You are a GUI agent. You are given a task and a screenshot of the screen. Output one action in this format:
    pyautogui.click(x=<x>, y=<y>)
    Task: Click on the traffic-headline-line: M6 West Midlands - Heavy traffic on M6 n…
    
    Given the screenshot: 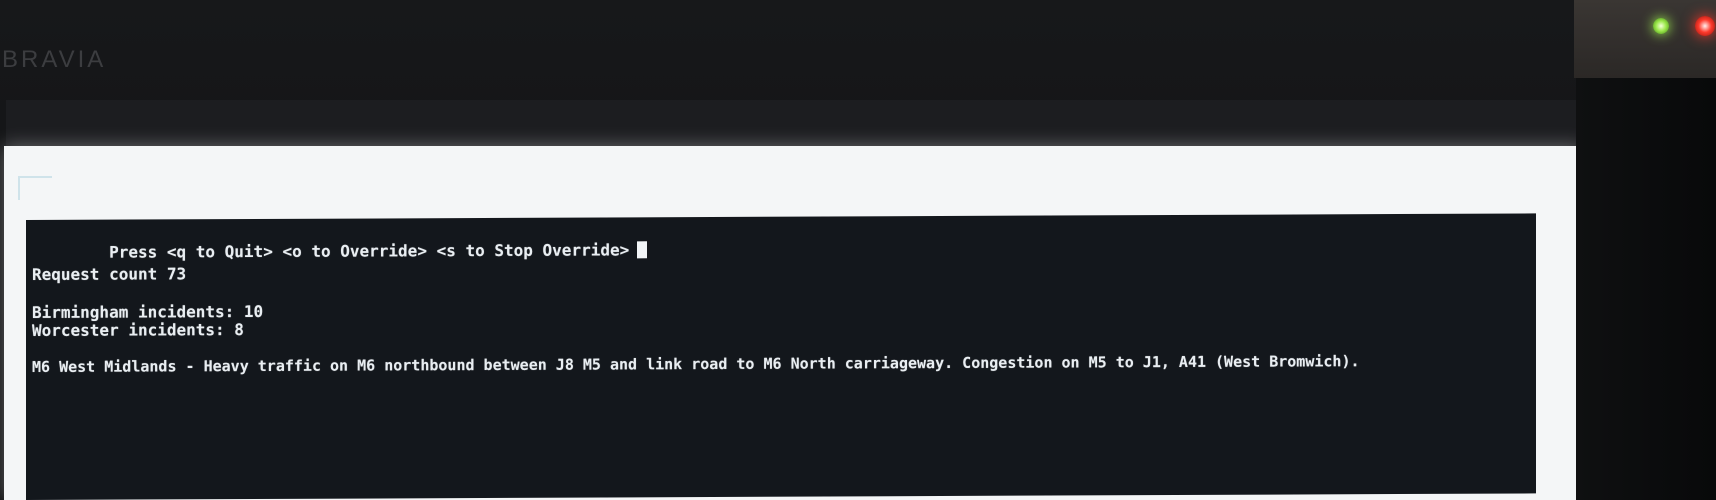 What is the action you would take?
    pyautogui.click(x=696, y=364)
    